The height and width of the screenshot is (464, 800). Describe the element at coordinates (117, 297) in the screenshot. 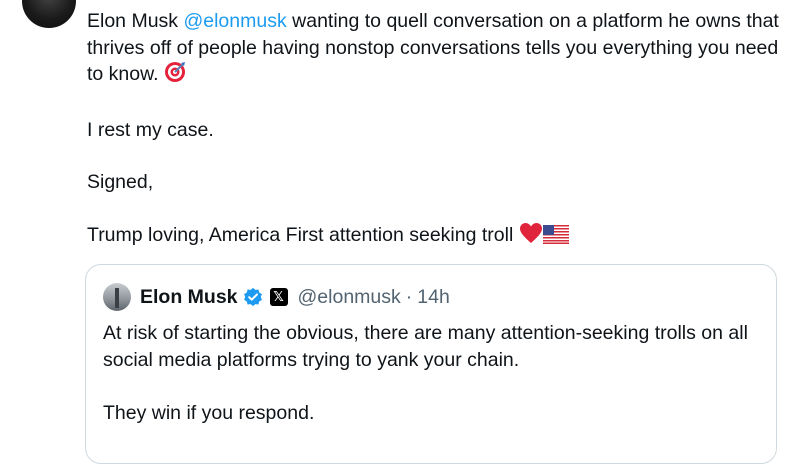

I see `quoted-author-avatar` at that location.